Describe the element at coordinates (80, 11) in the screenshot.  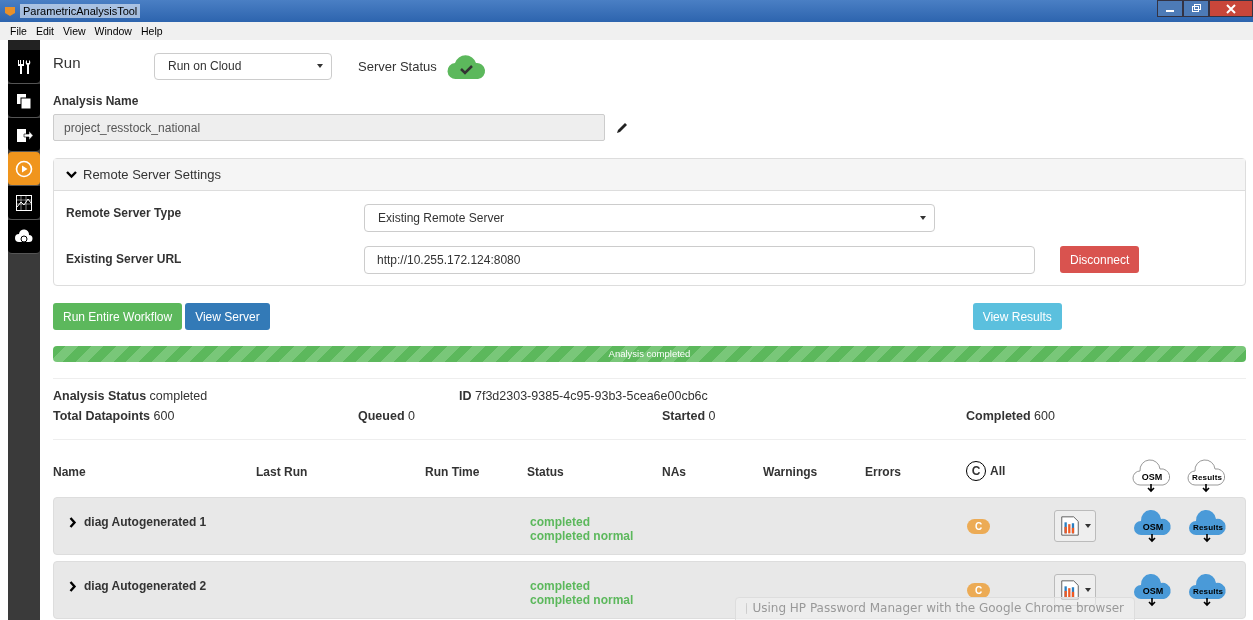
I see `window-title: ParametricAnalysisTool` at that location.